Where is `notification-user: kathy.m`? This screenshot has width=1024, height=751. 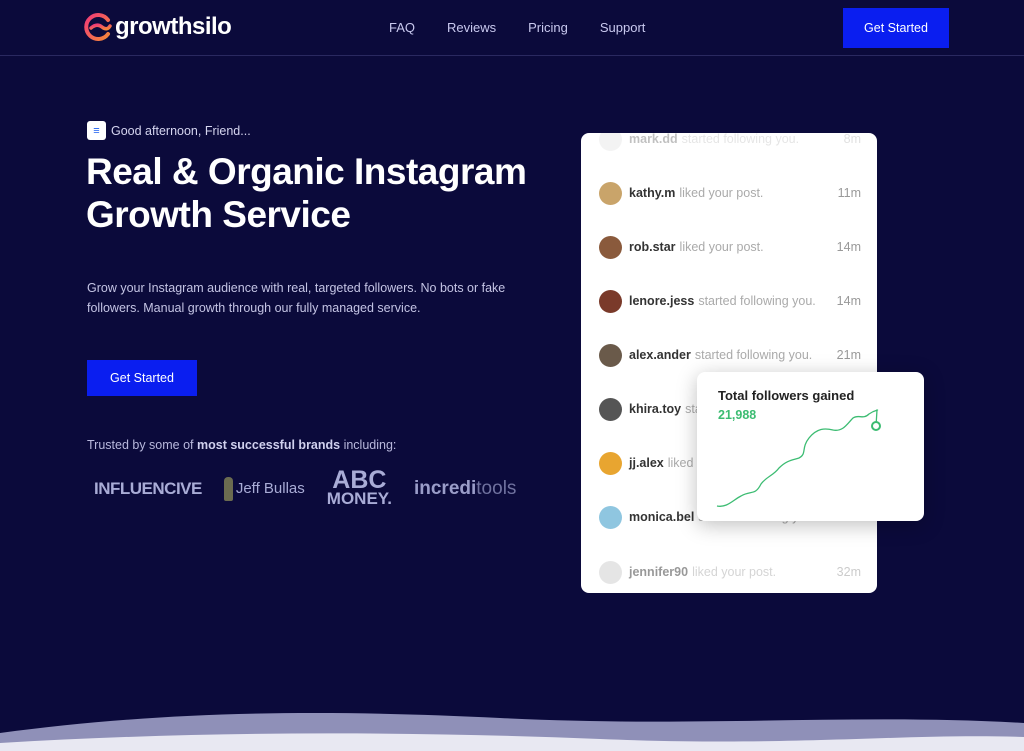
notification-user: kathy.m is located at coordinates (652, 193).